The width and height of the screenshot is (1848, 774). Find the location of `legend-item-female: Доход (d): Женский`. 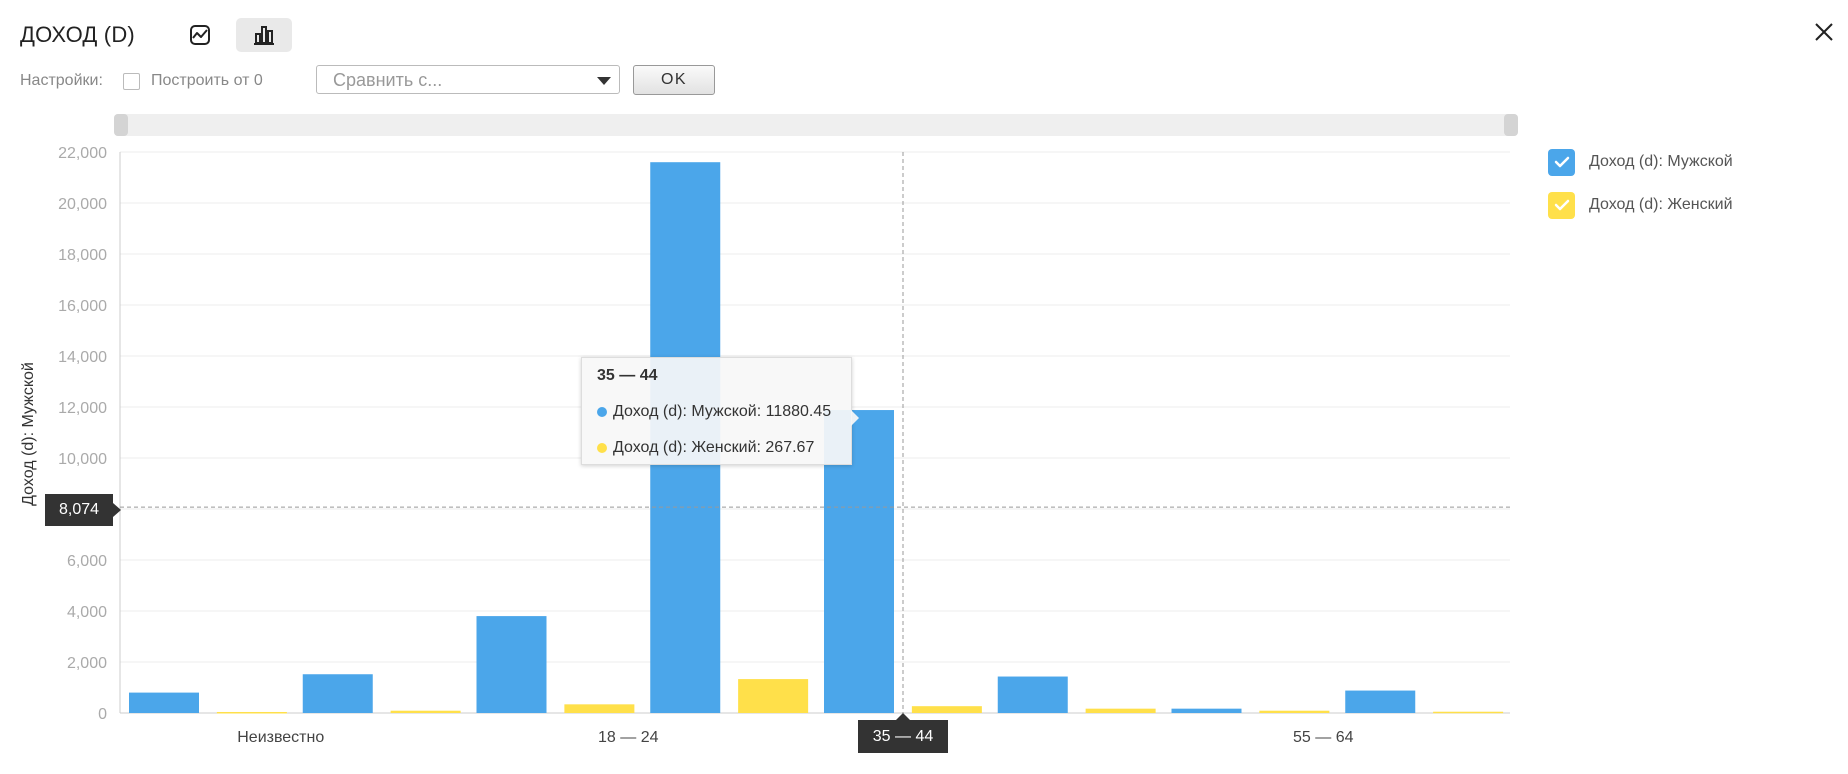

legend-item-female: Доход (d): Женский is located at coordinates (1640, 205).